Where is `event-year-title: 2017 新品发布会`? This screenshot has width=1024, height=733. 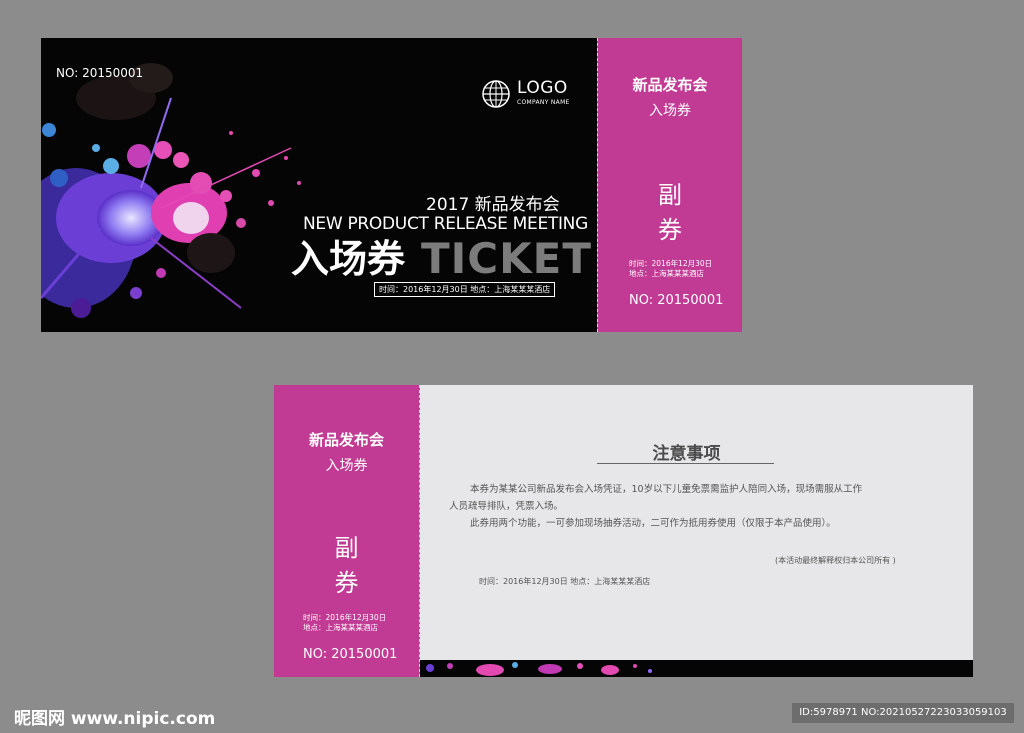 event-year-title: 2017 新品发布会 is located at coordinates (493, 205).